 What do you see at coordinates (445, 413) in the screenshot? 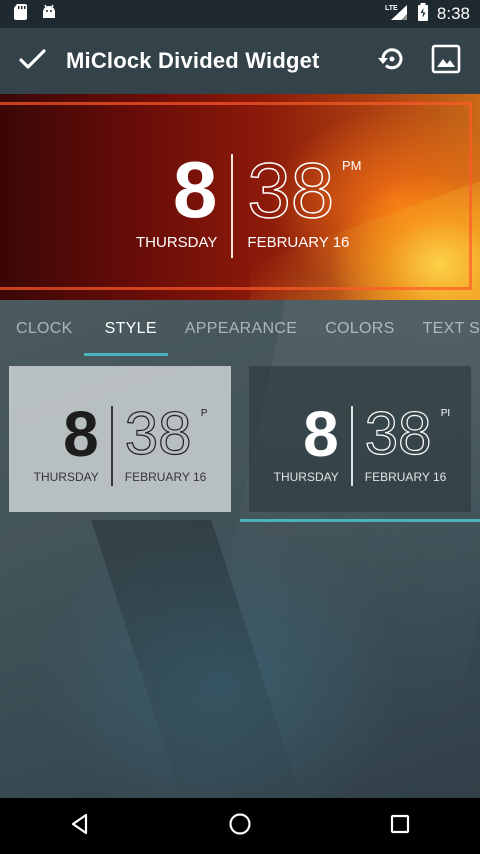
I see `style-card-ampm: PI` at bounding box center [445, 413].